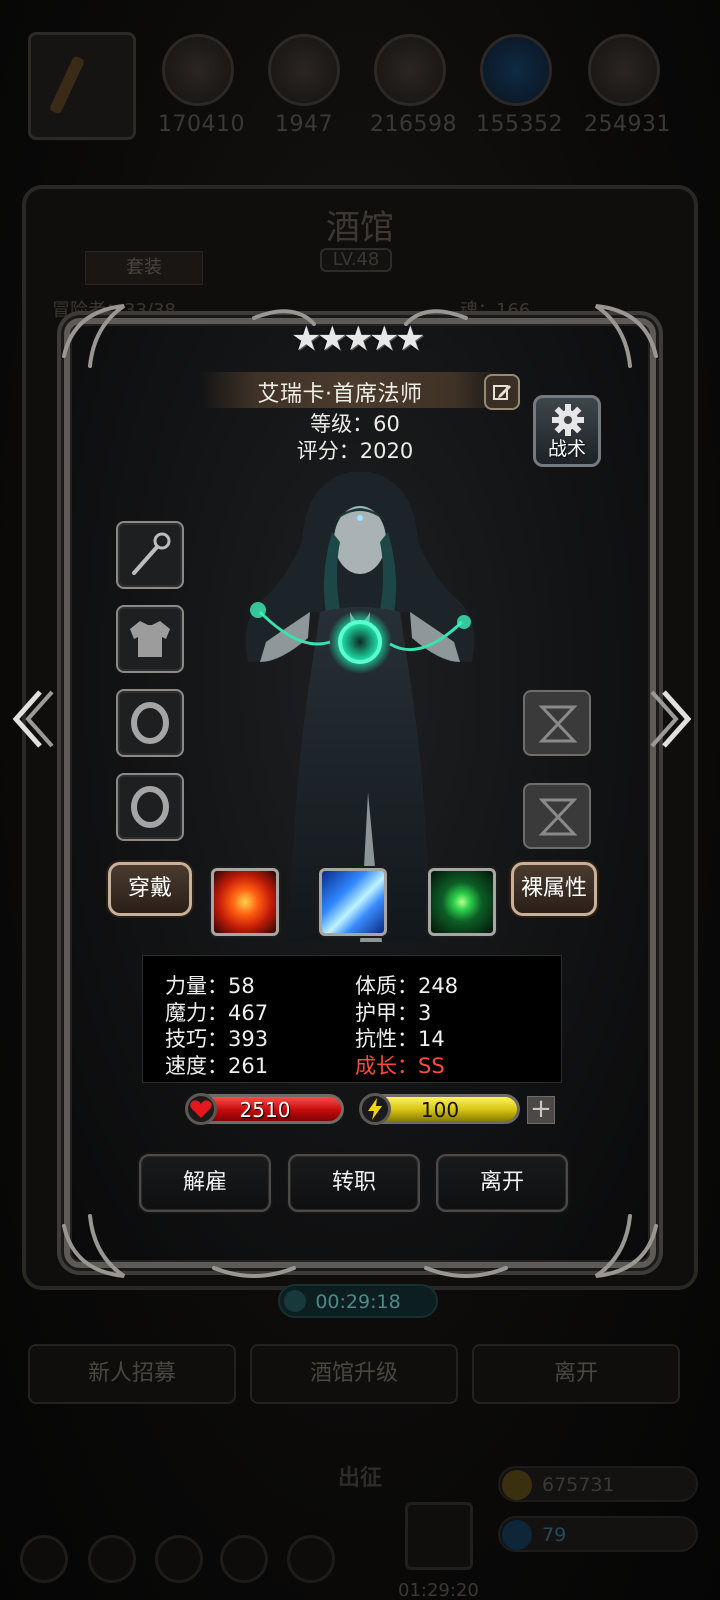 This screenshot has width=720, height=1600. I want to click on hp-value: 2510, so click(265, 1110).